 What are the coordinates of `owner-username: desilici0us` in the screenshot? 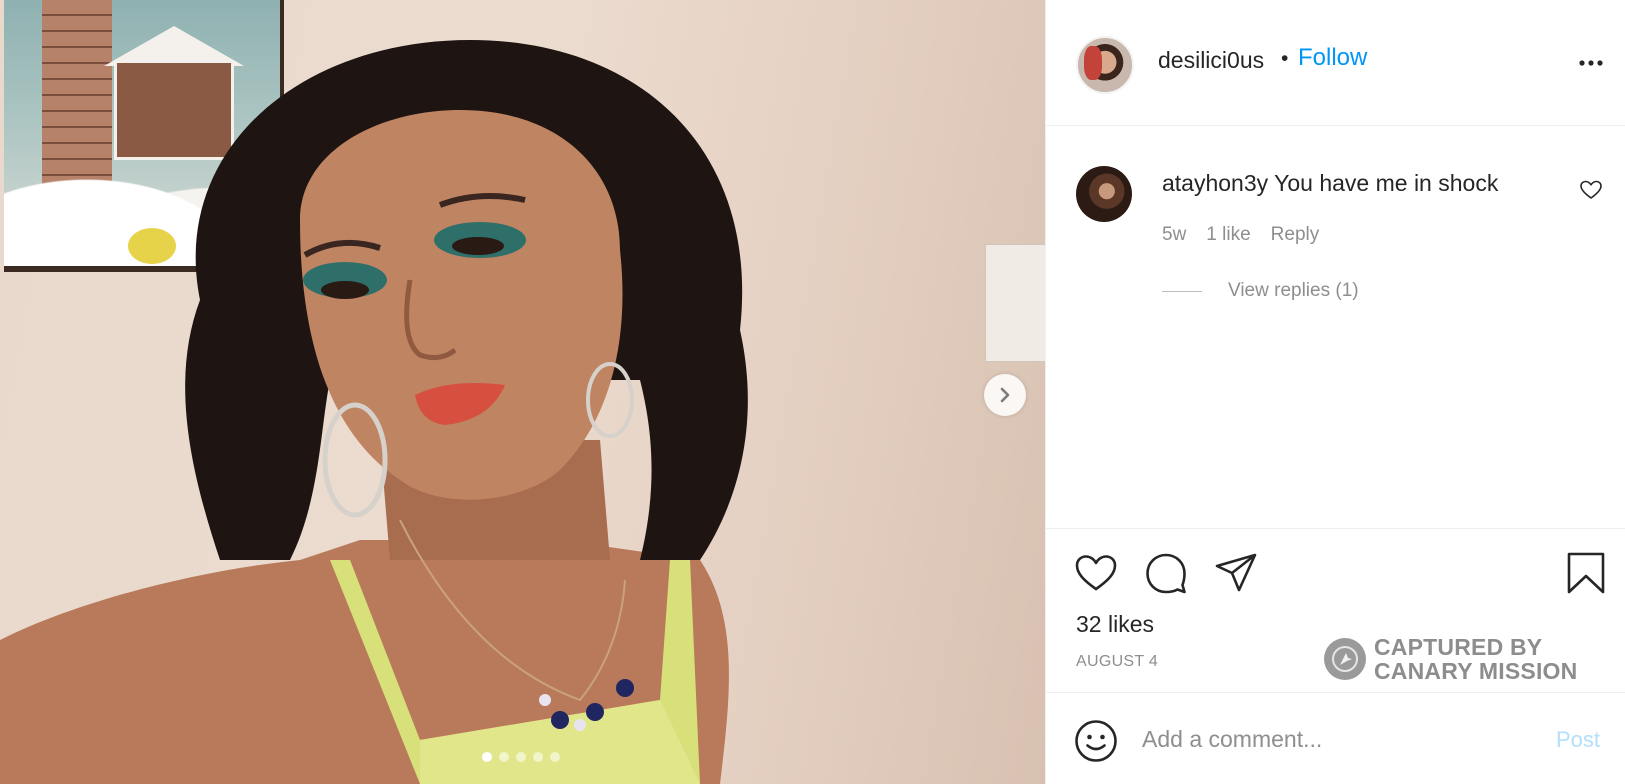 It's located at (1211, 60).